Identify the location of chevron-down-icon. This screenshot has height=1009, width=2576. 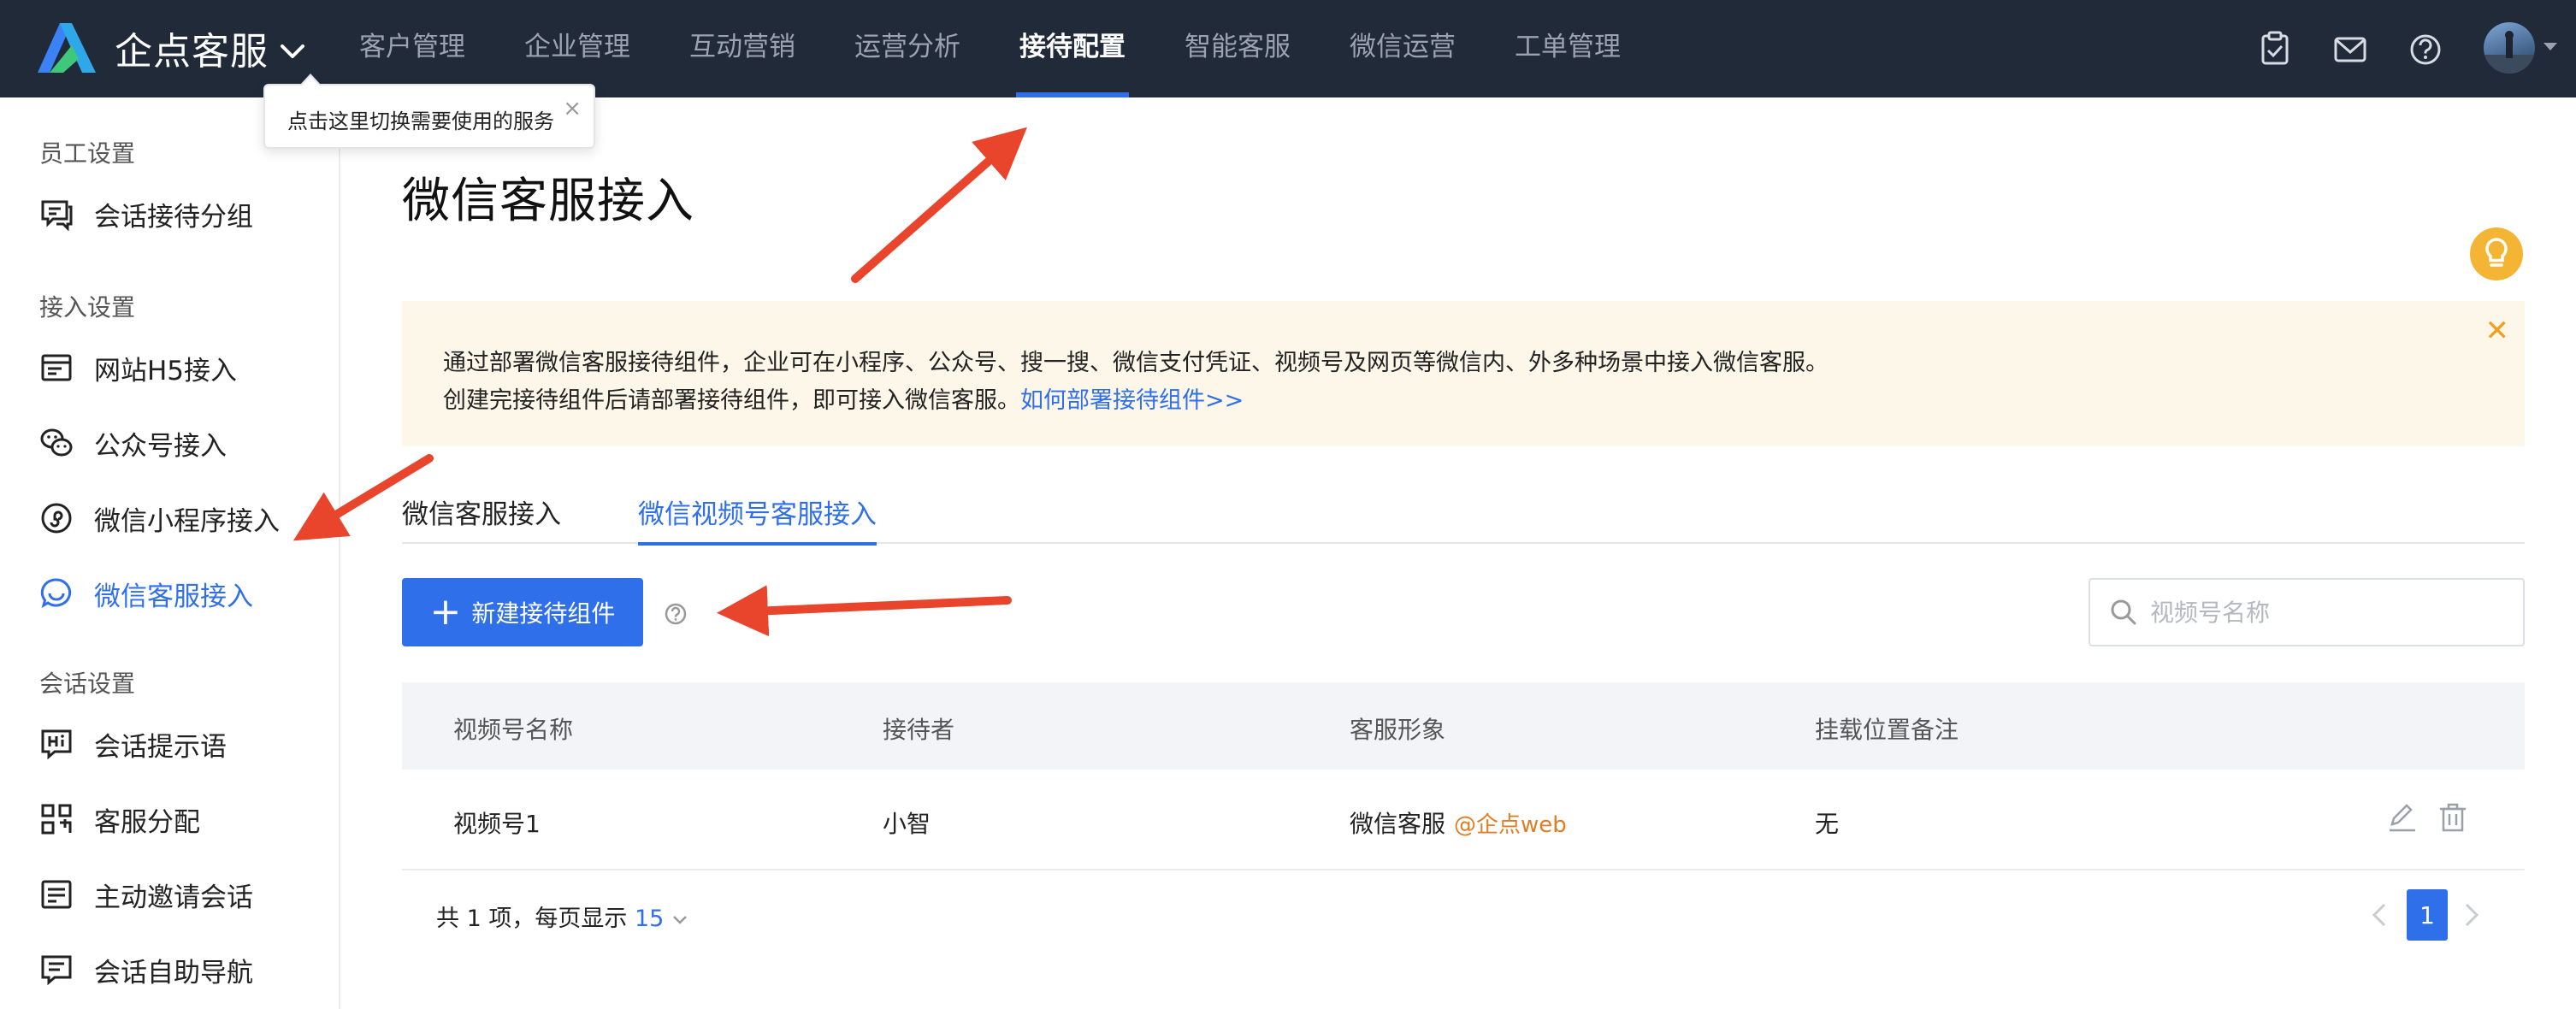
(680, 920).